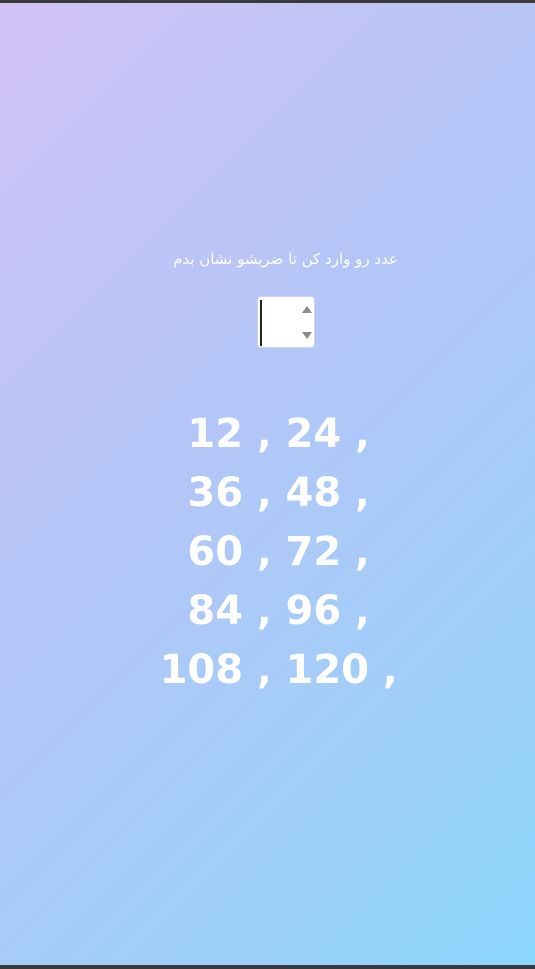 The width and height of the screenshot is (535, 969). I want to click on multiples-row: 60, 72,, so click(267, 552).